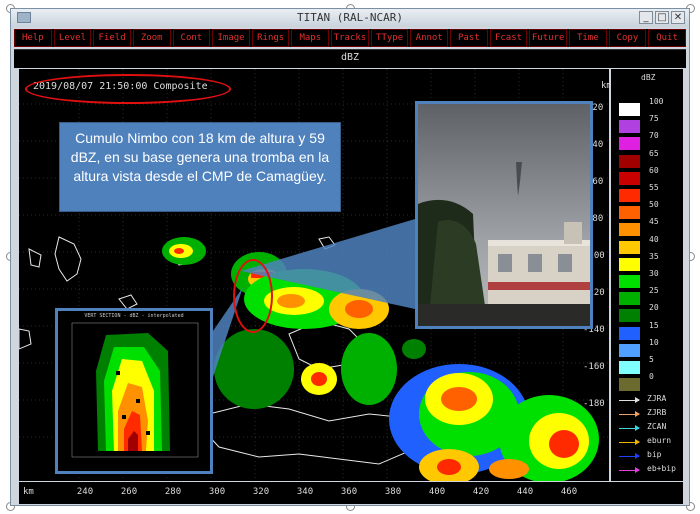 The height and width of the screenshot is (514, 700). Describe the element at coordinates (654, 170) in the screenshot. I see `legend-swatch-label: 60` at that location.